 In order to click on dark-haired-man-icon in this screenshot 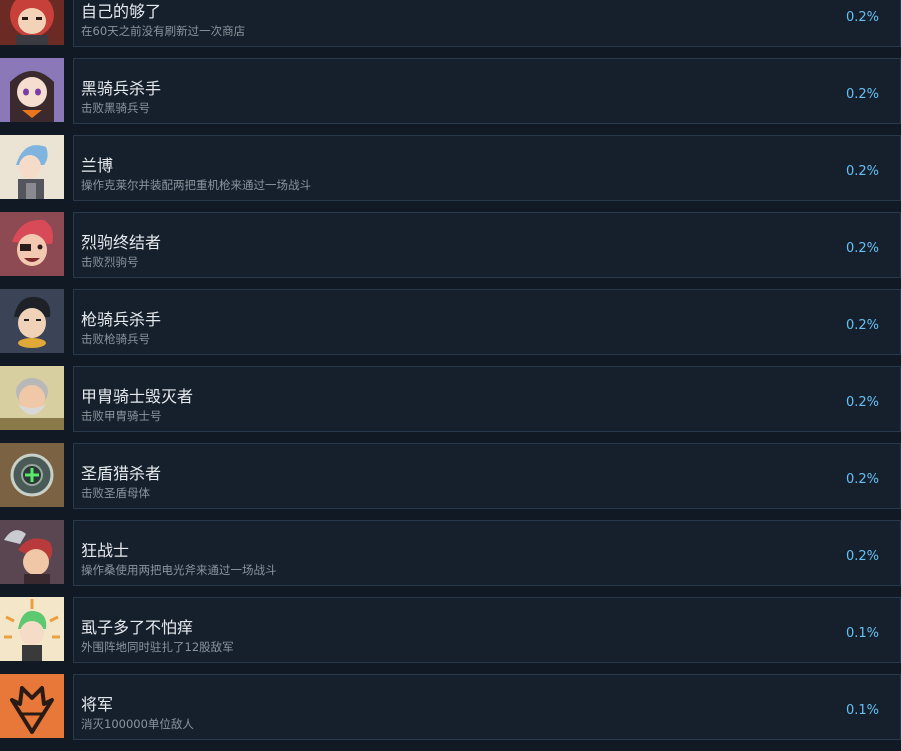, I will do `click(32, 321)`.